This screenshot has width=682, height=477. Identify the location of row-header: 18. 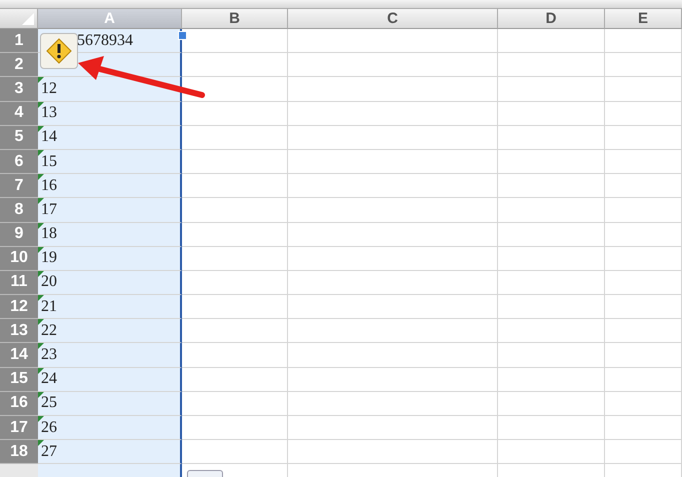
(19, 452).